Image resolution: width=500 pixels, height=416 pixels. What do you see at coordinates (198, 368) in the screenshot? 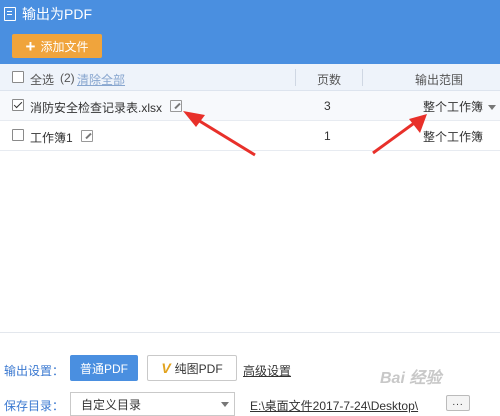
I see `pure-pdf-label: 纯图PDF` at bounding box center [198, 368].